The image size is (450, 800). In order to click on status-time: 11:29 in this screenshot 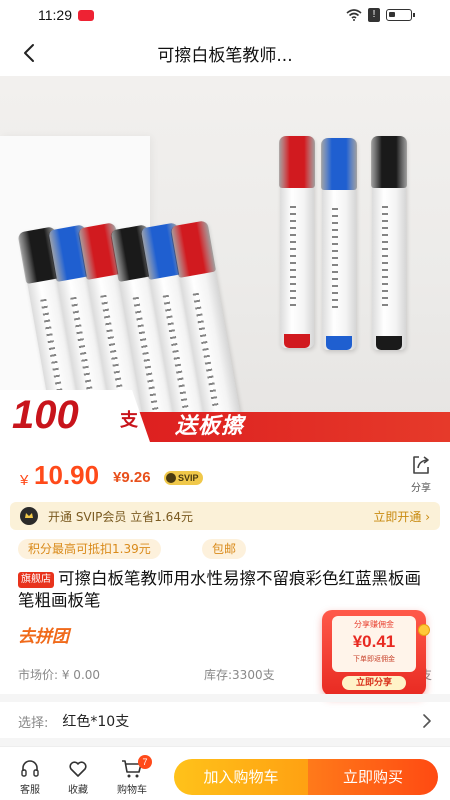, I will do `click(55, 15)`.